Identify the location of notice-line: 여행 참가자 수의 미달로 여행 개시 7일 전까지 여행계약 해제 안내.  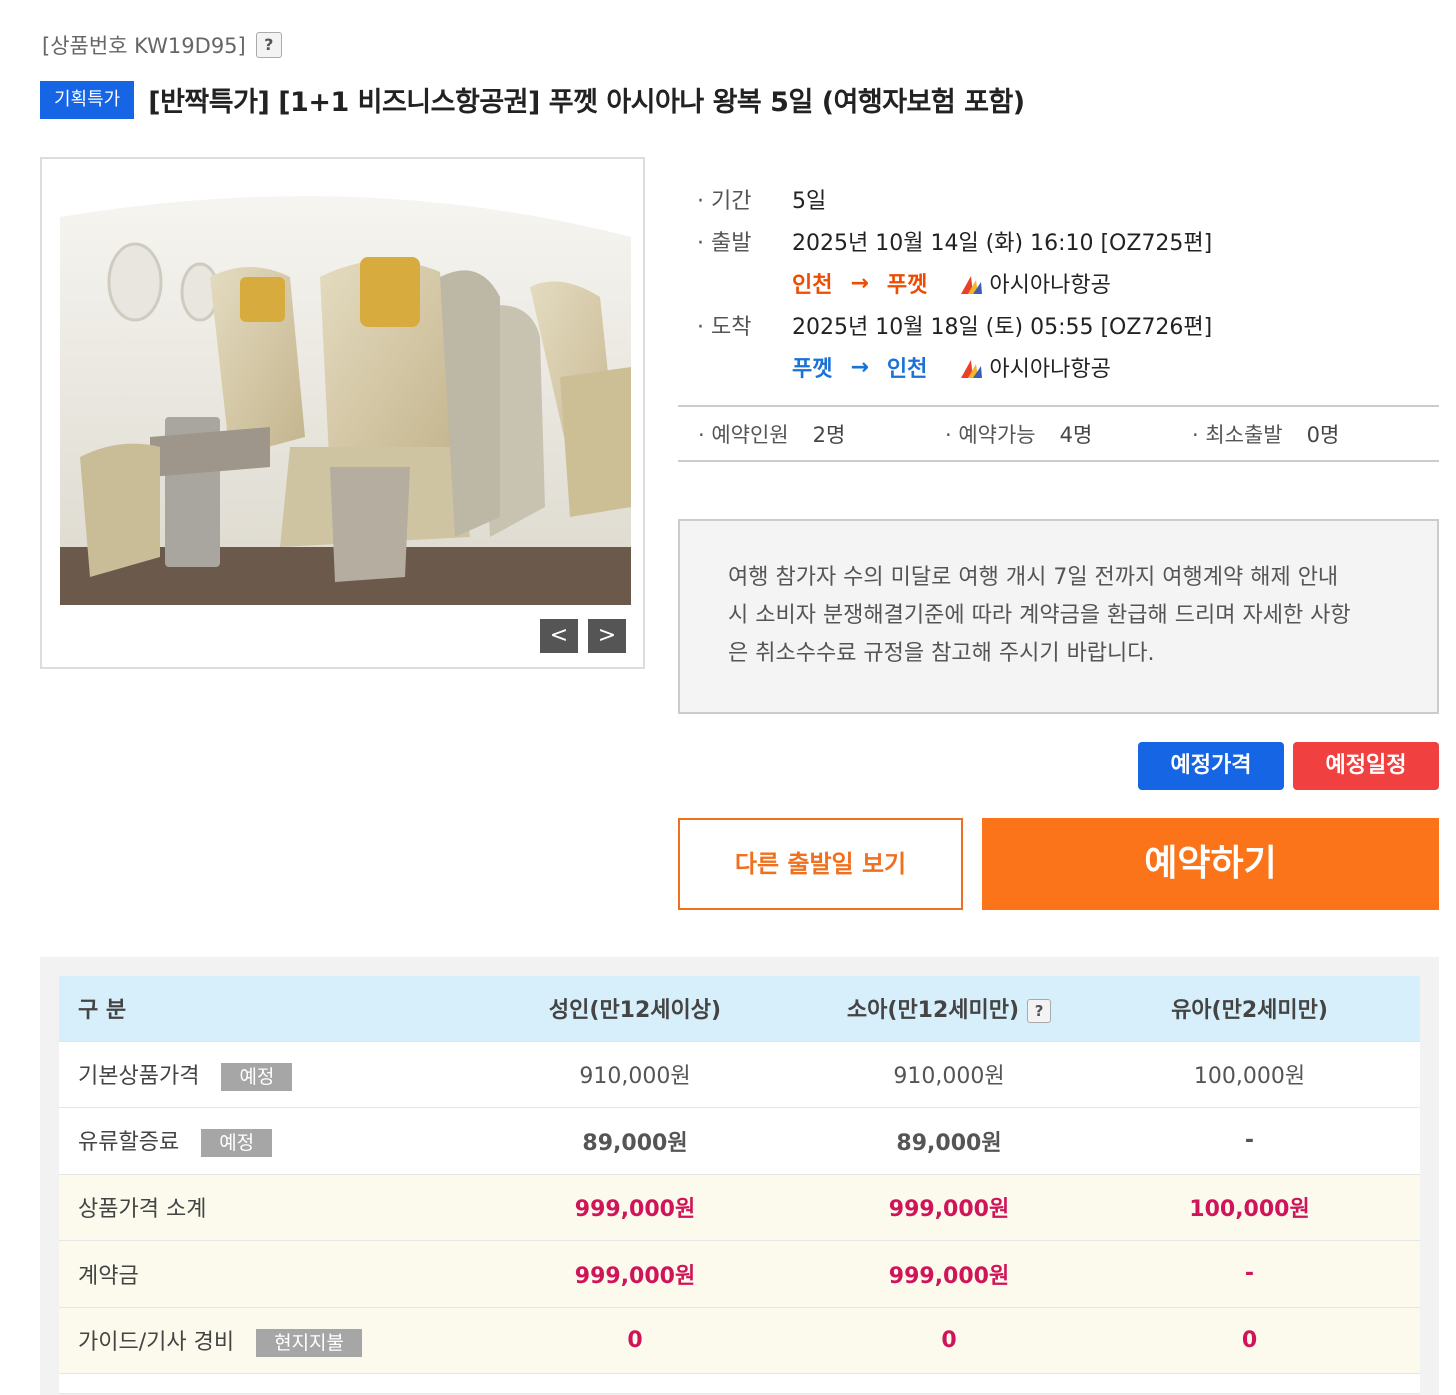
(1033, 577).